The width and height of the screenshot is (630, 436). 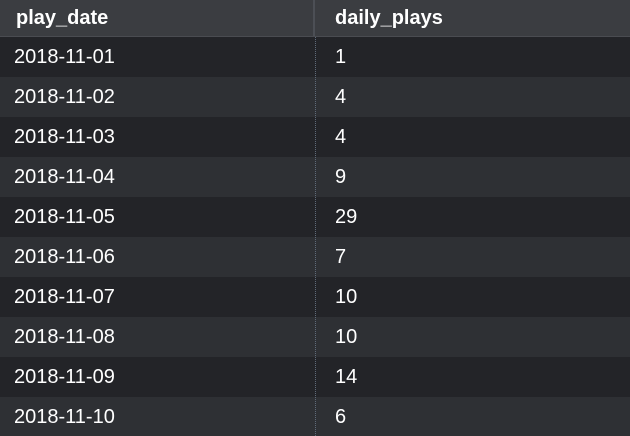 What do you see at coordinates (157, 217) in the screenshot?
I see `cell-play-date: 2018-11-05` at bounding box center [157, 217].